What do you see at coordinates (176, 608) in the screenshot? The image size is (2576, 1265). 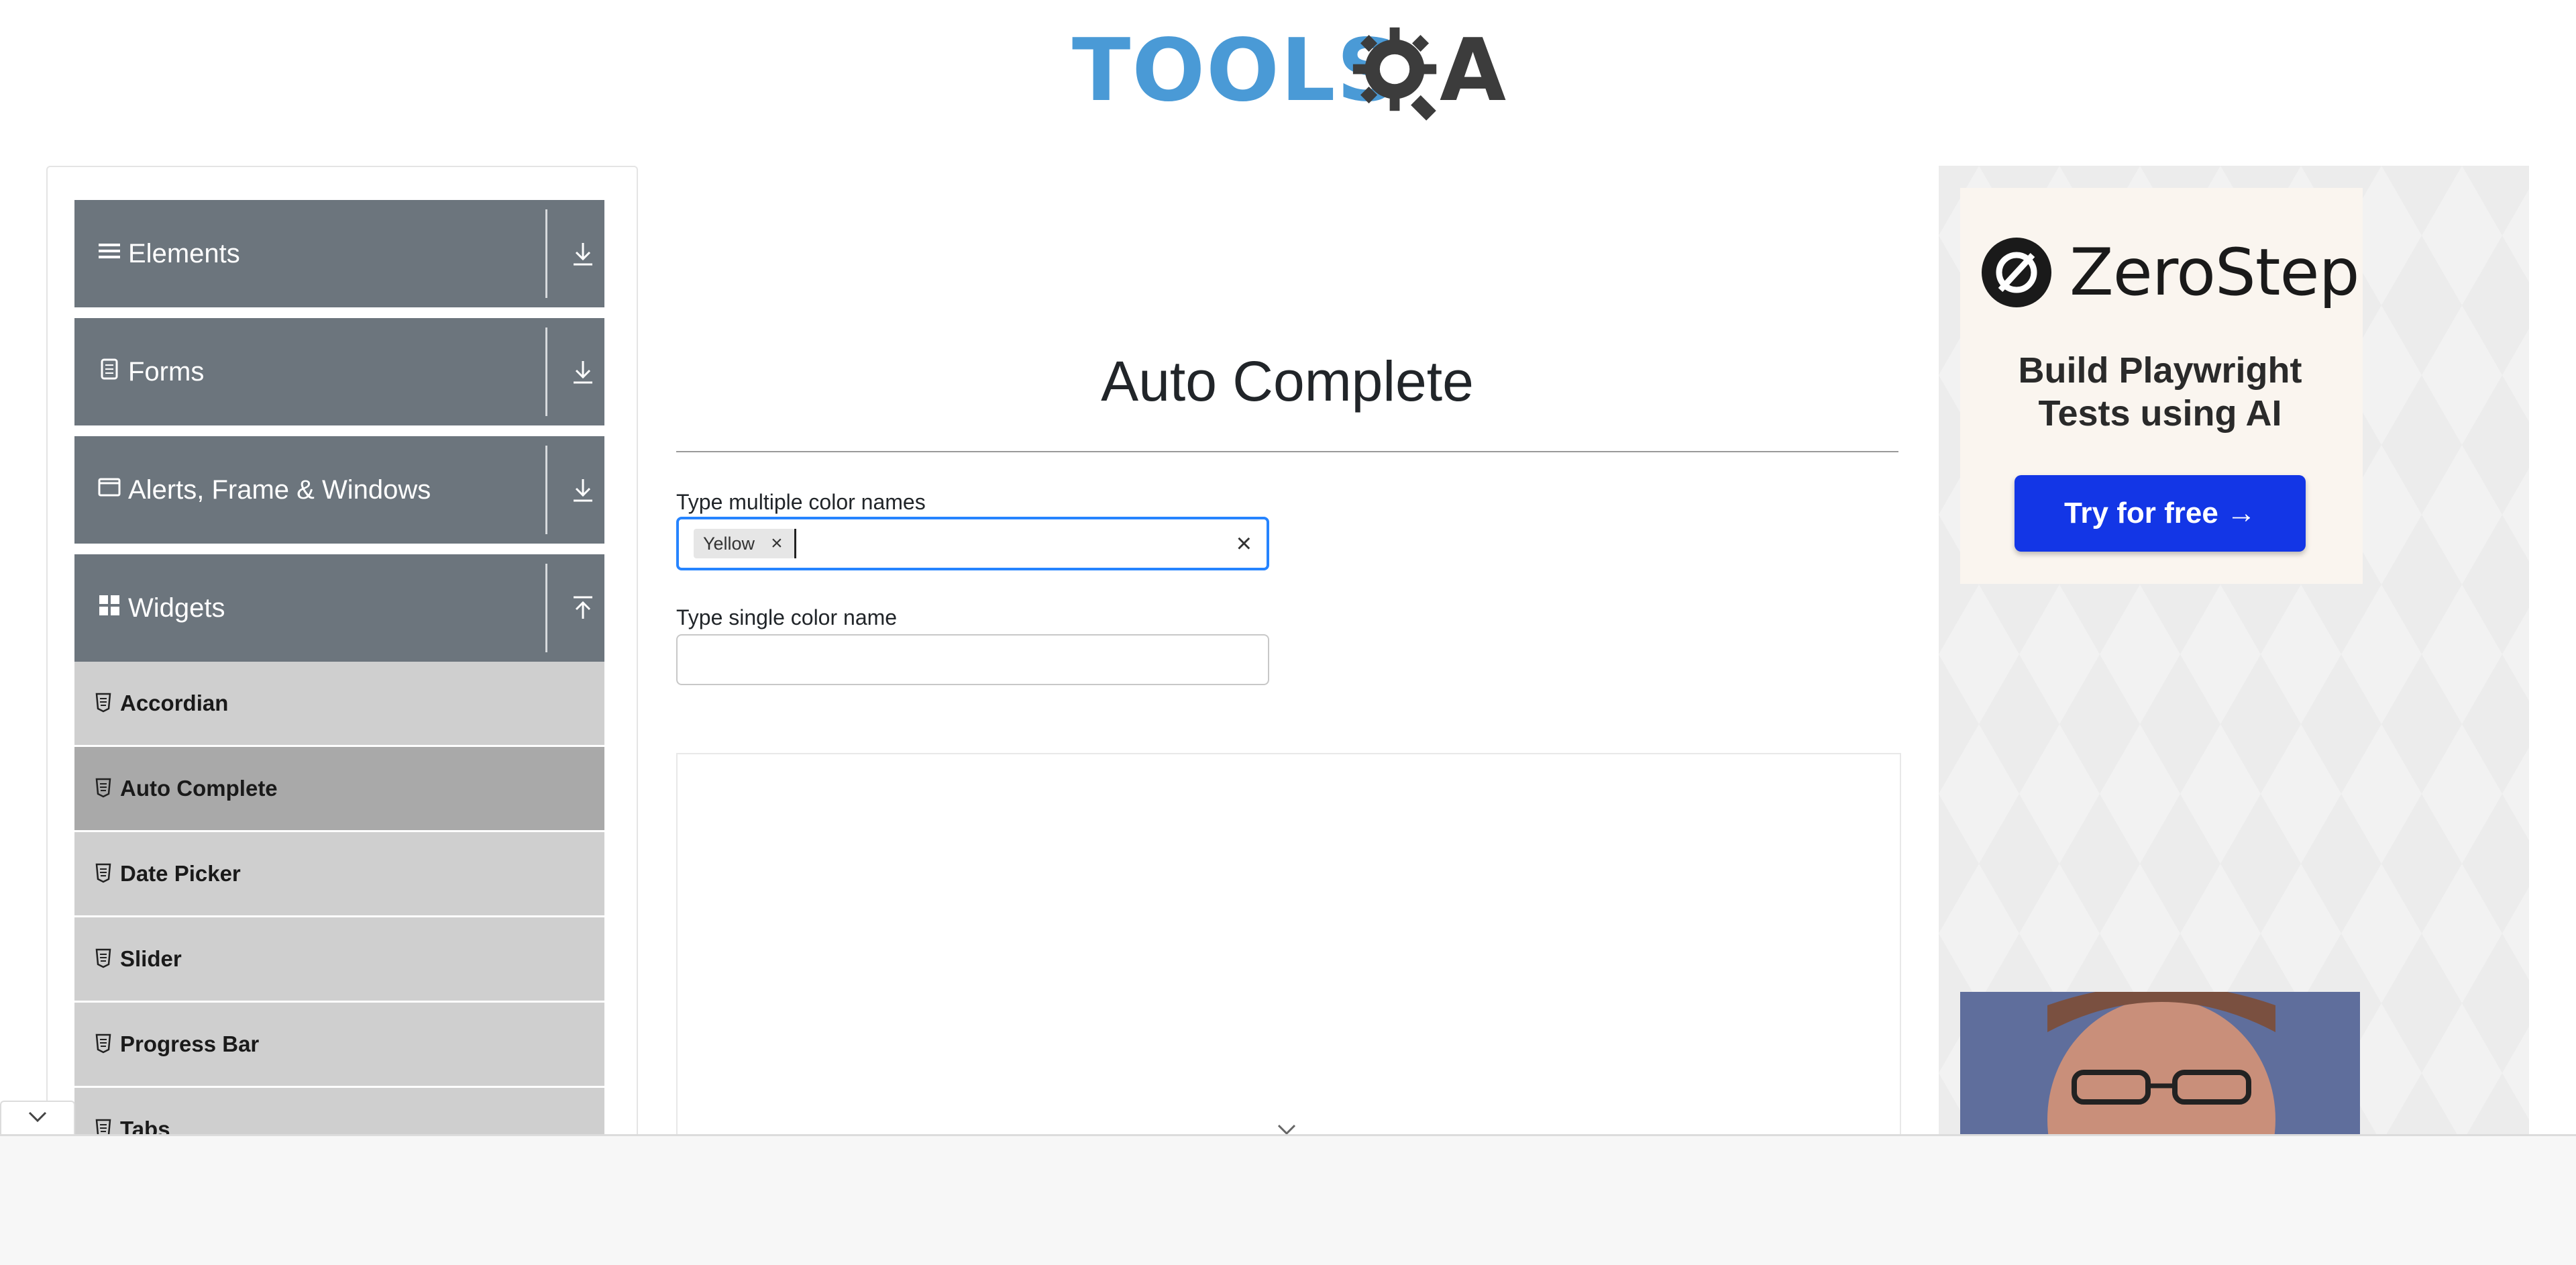 I see `sidebar-group-label: Widgets` at bounding box center [176, 608].